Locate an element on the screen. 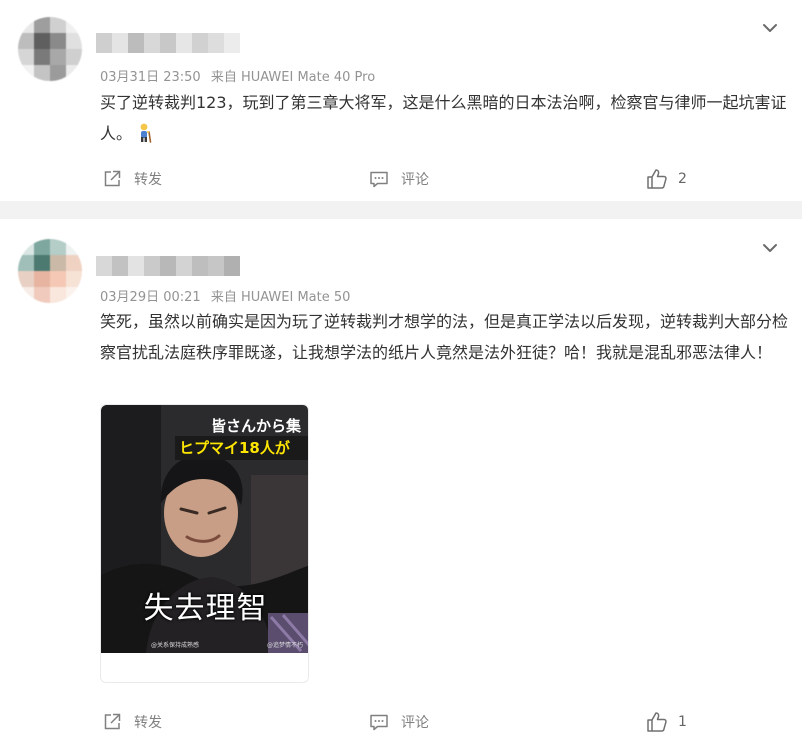  post-meta: 03月29日 00:21 来自 HUAWEI Mate 50 is located at coordinates (228, 295).